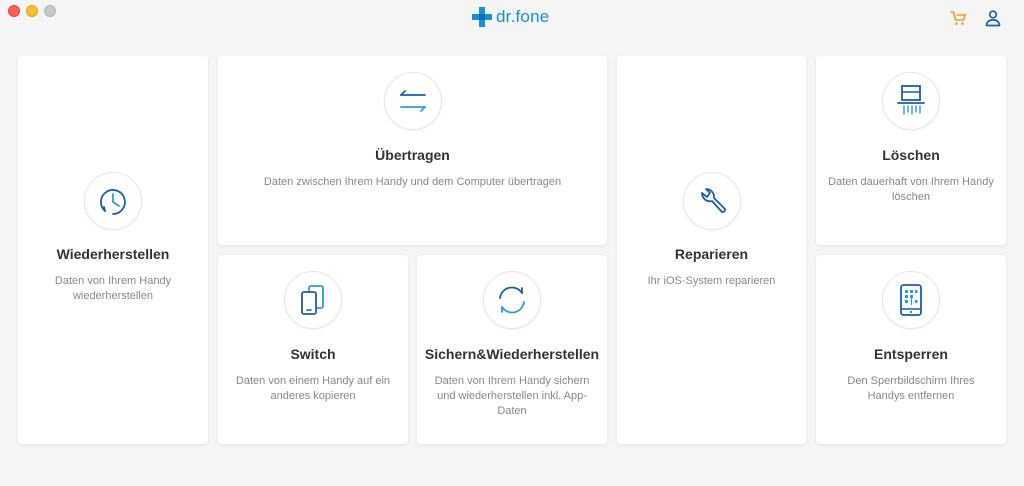 The image size is (1024, 486). I want to click on cart-icon, so click(959, 18).